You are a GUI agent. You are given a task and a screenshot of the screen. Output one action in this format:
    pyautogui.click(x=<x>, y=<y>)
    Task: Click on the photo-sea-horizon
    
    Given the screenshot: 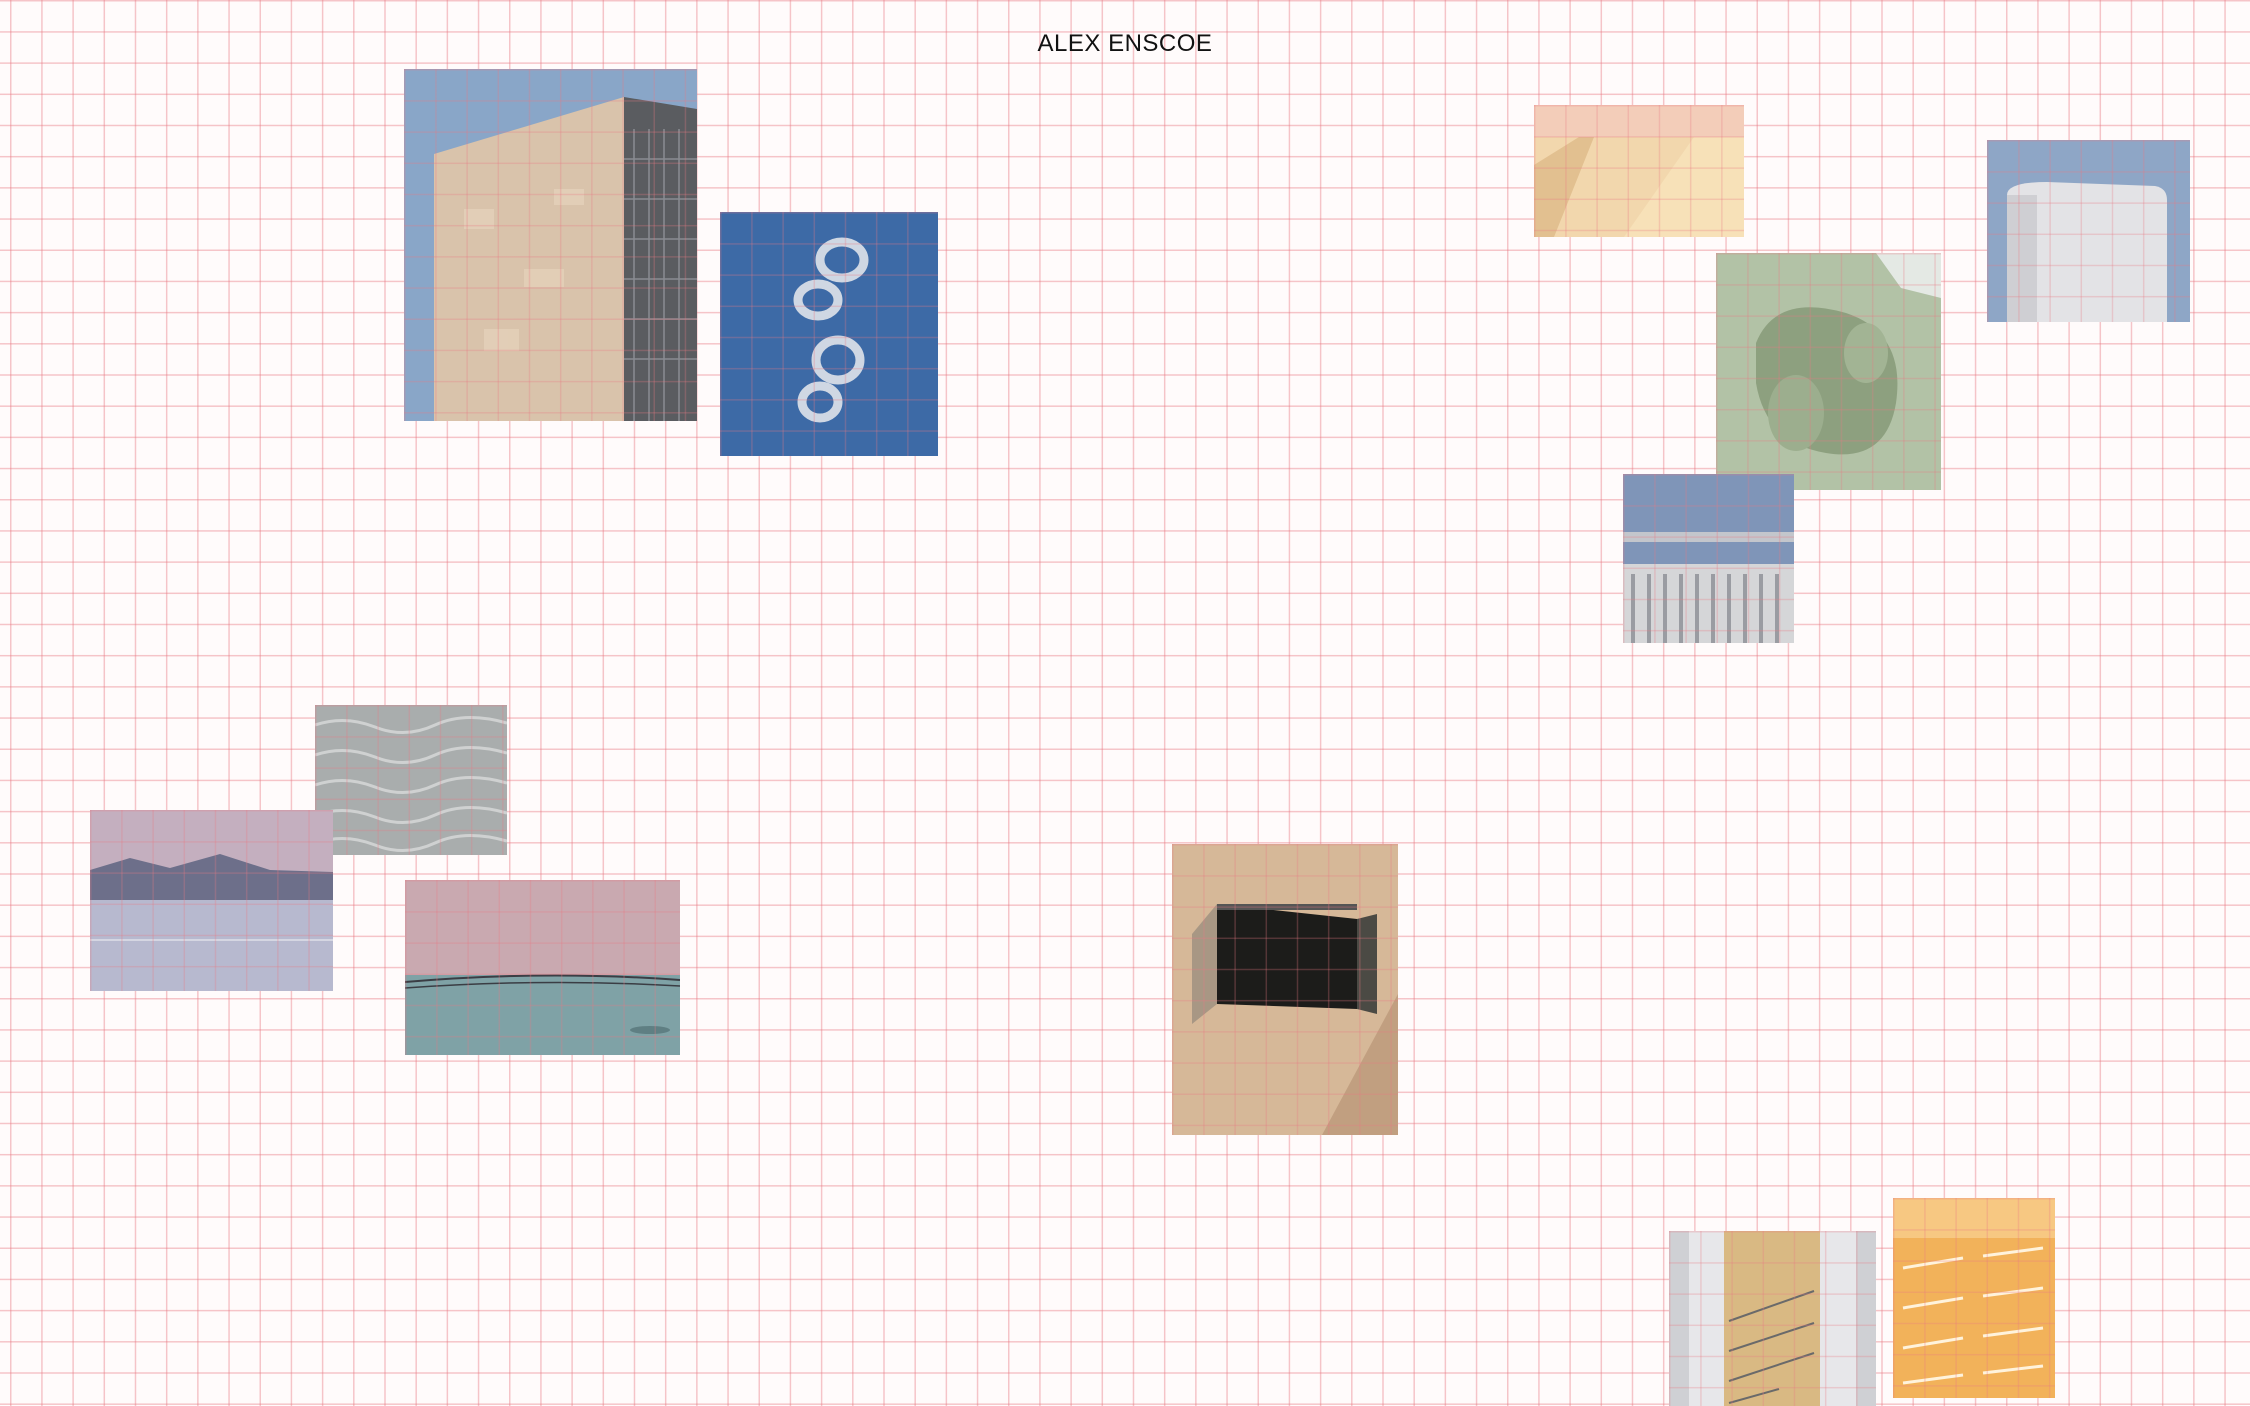 What is the action you would take?
    pyautogui.click(x=542, y=967)
    